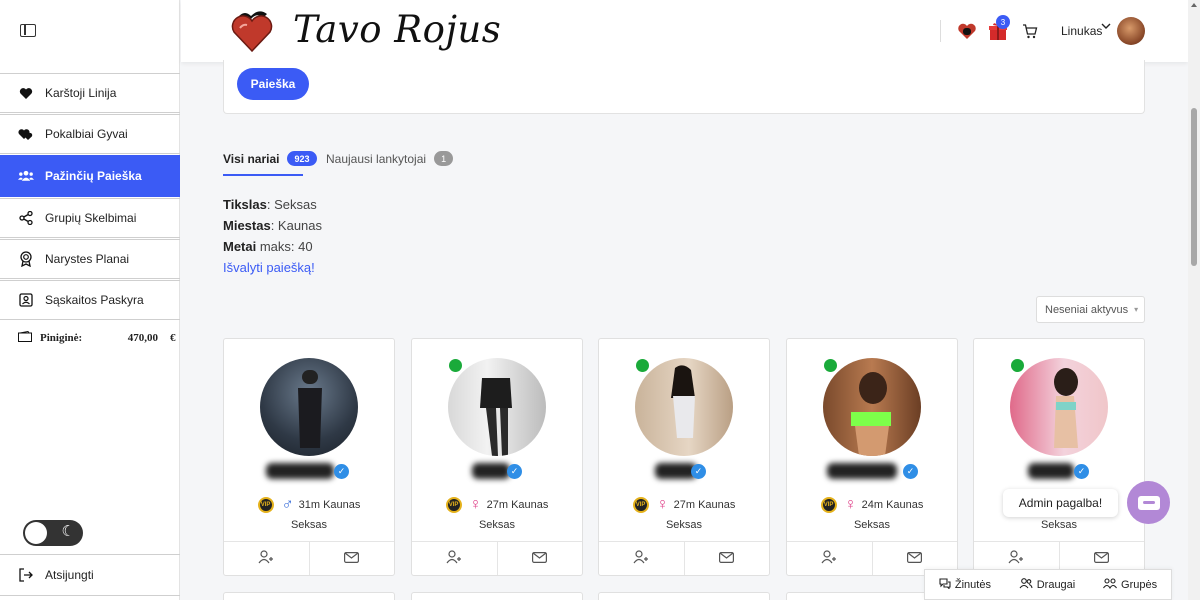 The height and width of the screenshot is (600, 1200). I want to click on moon-icon: ☾, so click(68, 531).